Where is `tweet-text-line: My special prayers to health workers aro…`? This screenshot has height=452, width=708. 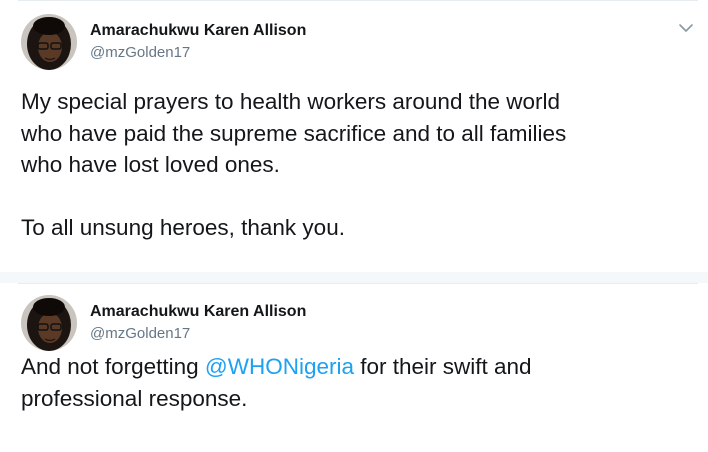 tweet-text-line: My special prayers to health workers aro… is located at coordinates (291, 101).